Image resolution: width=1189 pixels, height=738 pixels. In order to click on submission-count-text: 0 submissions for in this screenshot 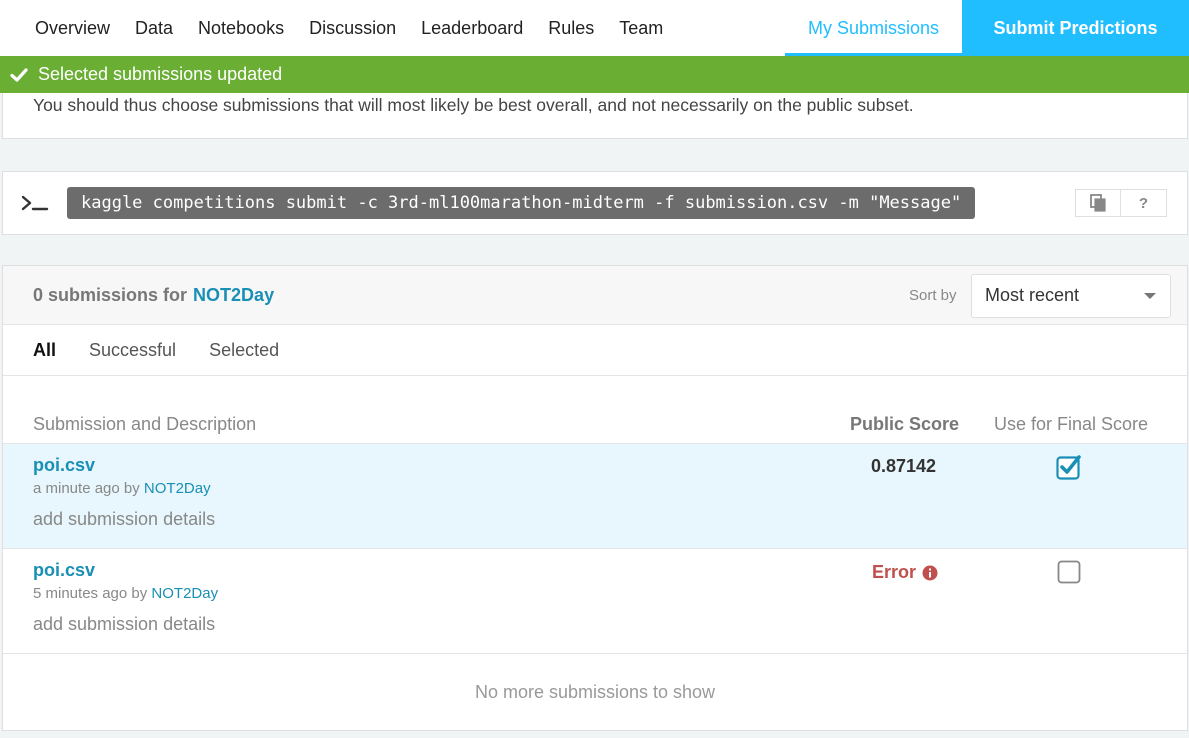, I will do `click(110, 295)`.